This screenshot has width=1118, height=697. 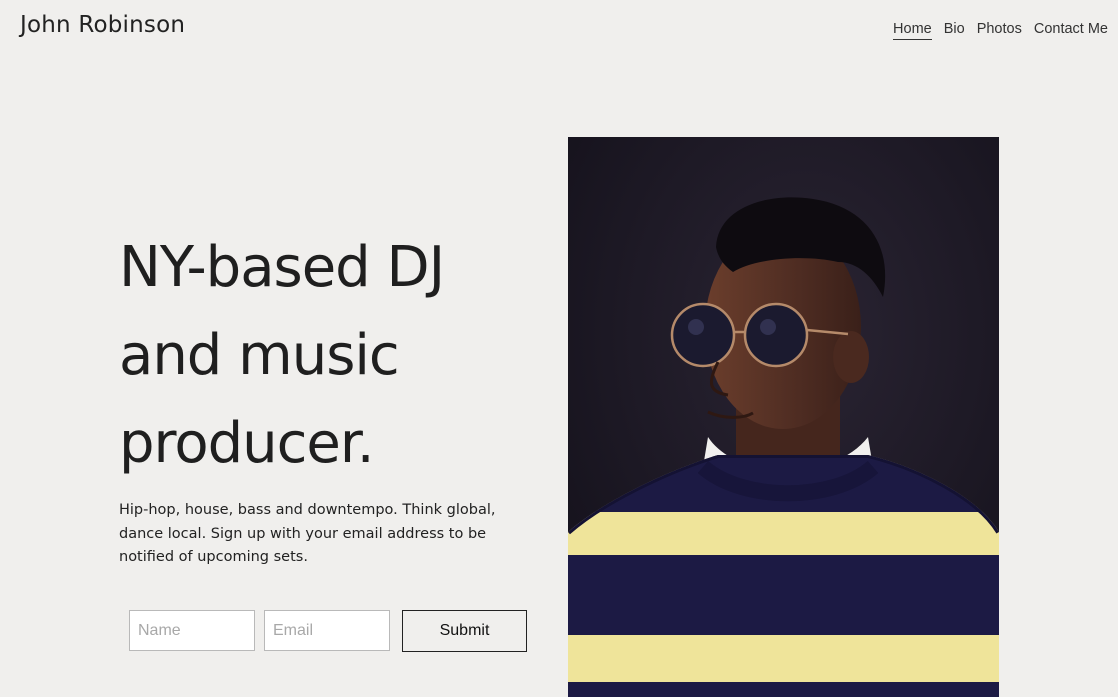 What do you see at coordinates (912, 30) in the screenshot?
I see `nav-link-home: Home` at bounding box center [912, 30].